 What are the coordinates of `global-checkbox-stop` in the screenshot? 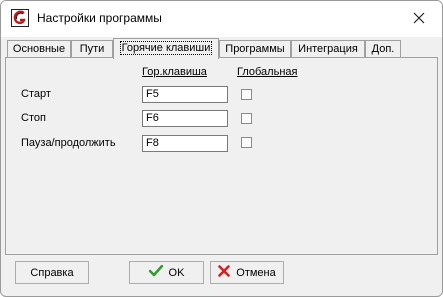 It's located at (246, 118).